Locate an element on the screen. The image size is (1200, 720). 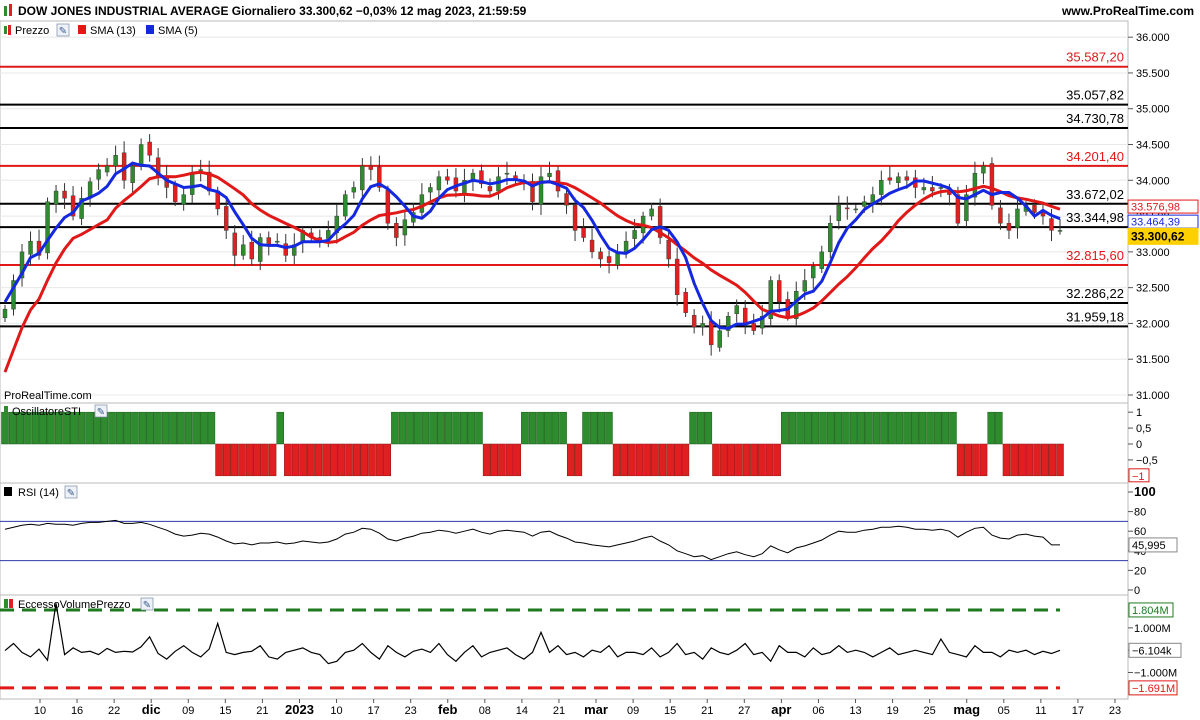
sma13-swatch is located at coordinates (82, 29).